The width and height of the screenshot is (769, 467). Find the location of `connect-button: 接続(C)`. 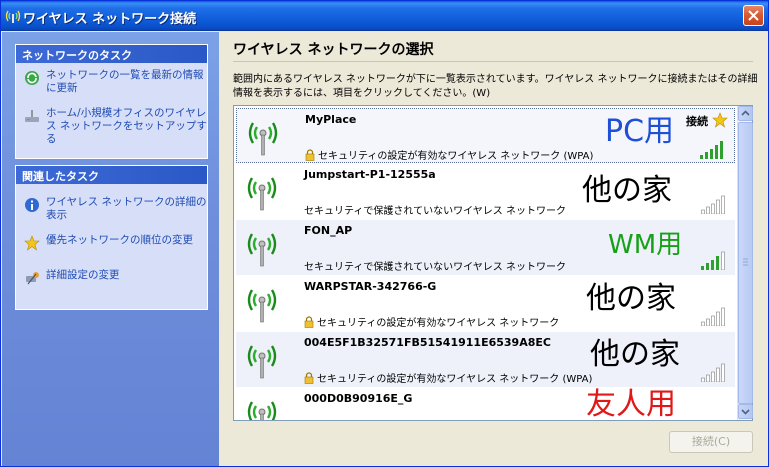

connect-button: 接続(C) is located at coordinates (711, 442).